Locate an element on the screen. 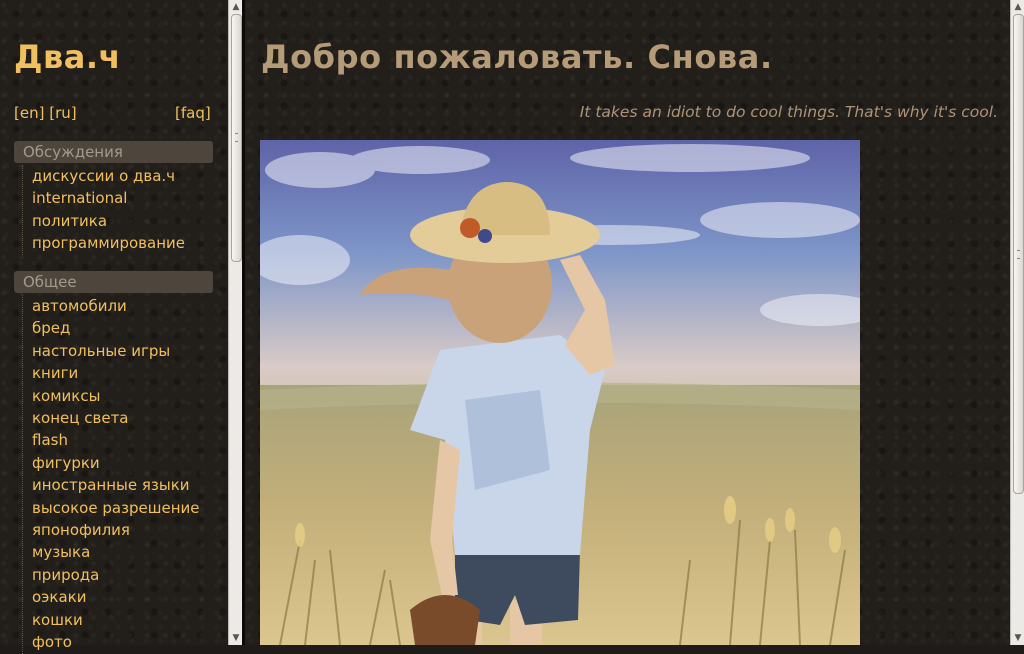  board-link: комиксы is located at coordinates (122, 396).